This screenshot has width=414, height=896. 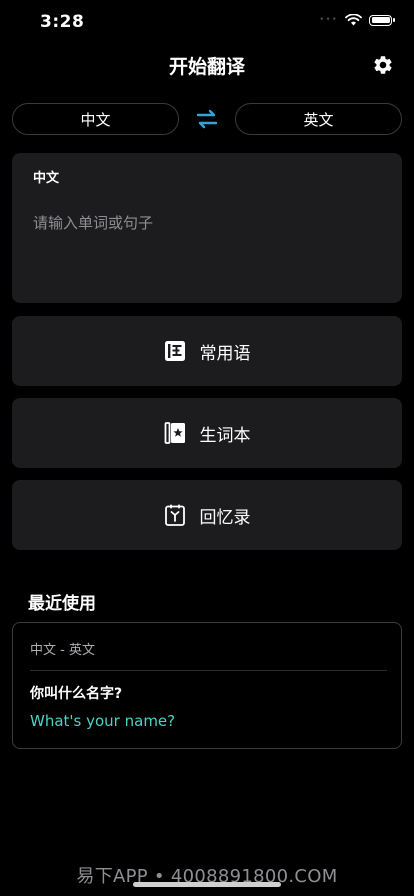 What do you see at coordinates (95, 119) in the screenshot?
I see `source-language-button: 中文` at bounding box center [95, 119].